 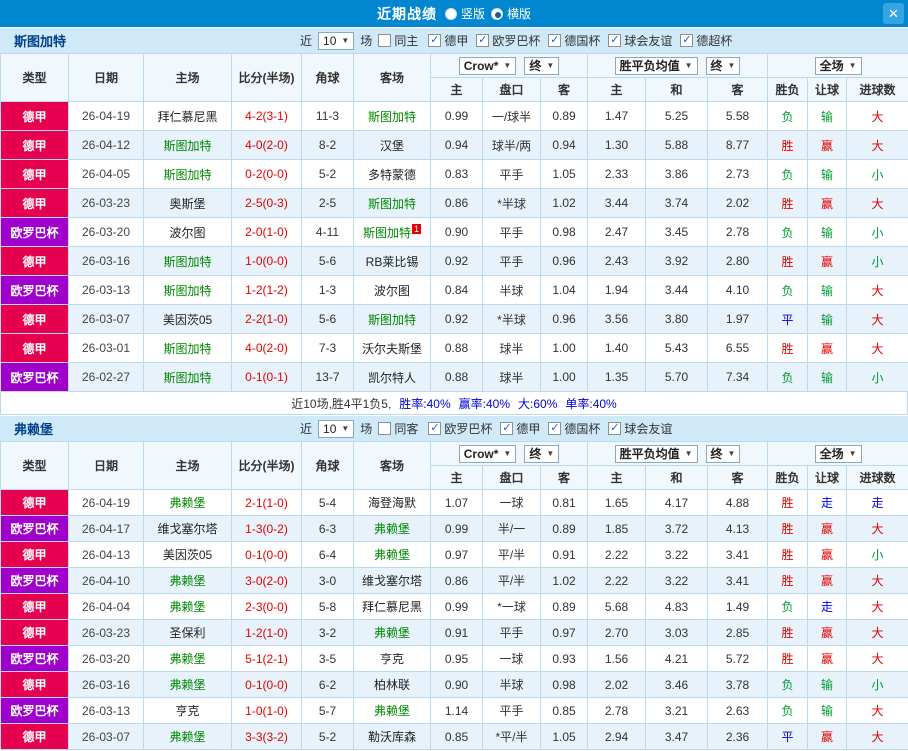 I want to click on avg-home-odds: 3.56, so click(x=616, y=319).